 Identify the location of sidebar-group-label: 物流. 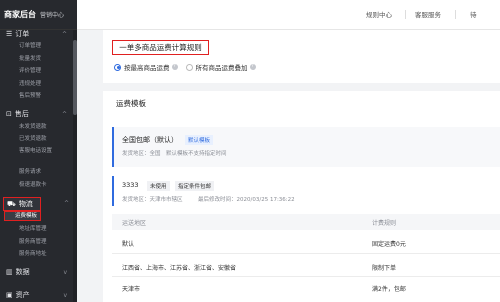
(25, 204).